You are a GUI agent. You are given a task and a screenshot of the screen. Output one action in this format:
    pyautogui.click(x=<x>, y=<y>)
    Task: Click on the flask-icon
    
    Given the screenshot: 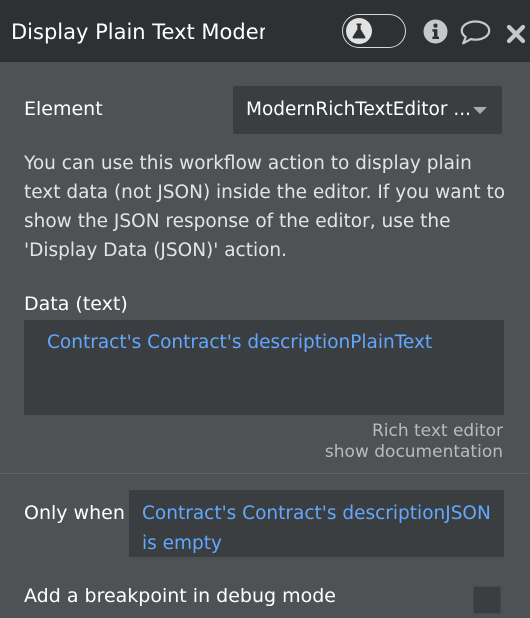 What is the action you would take?
    pyautogui.click(x=359, y=31)
    